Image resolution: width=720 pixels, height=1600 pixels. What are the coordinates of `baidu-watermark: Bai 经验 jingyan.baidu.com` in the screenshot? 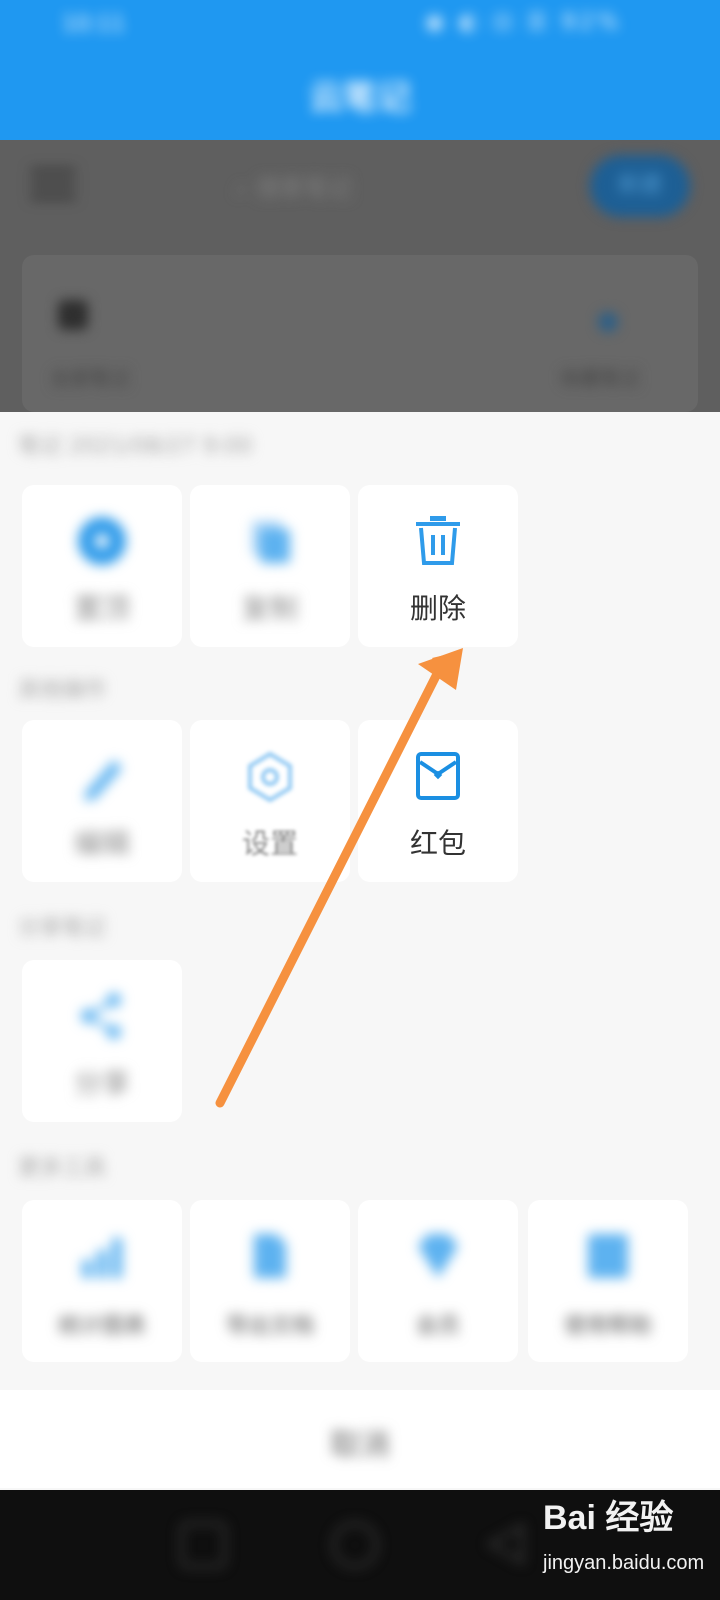 It's located at (628, 1540).